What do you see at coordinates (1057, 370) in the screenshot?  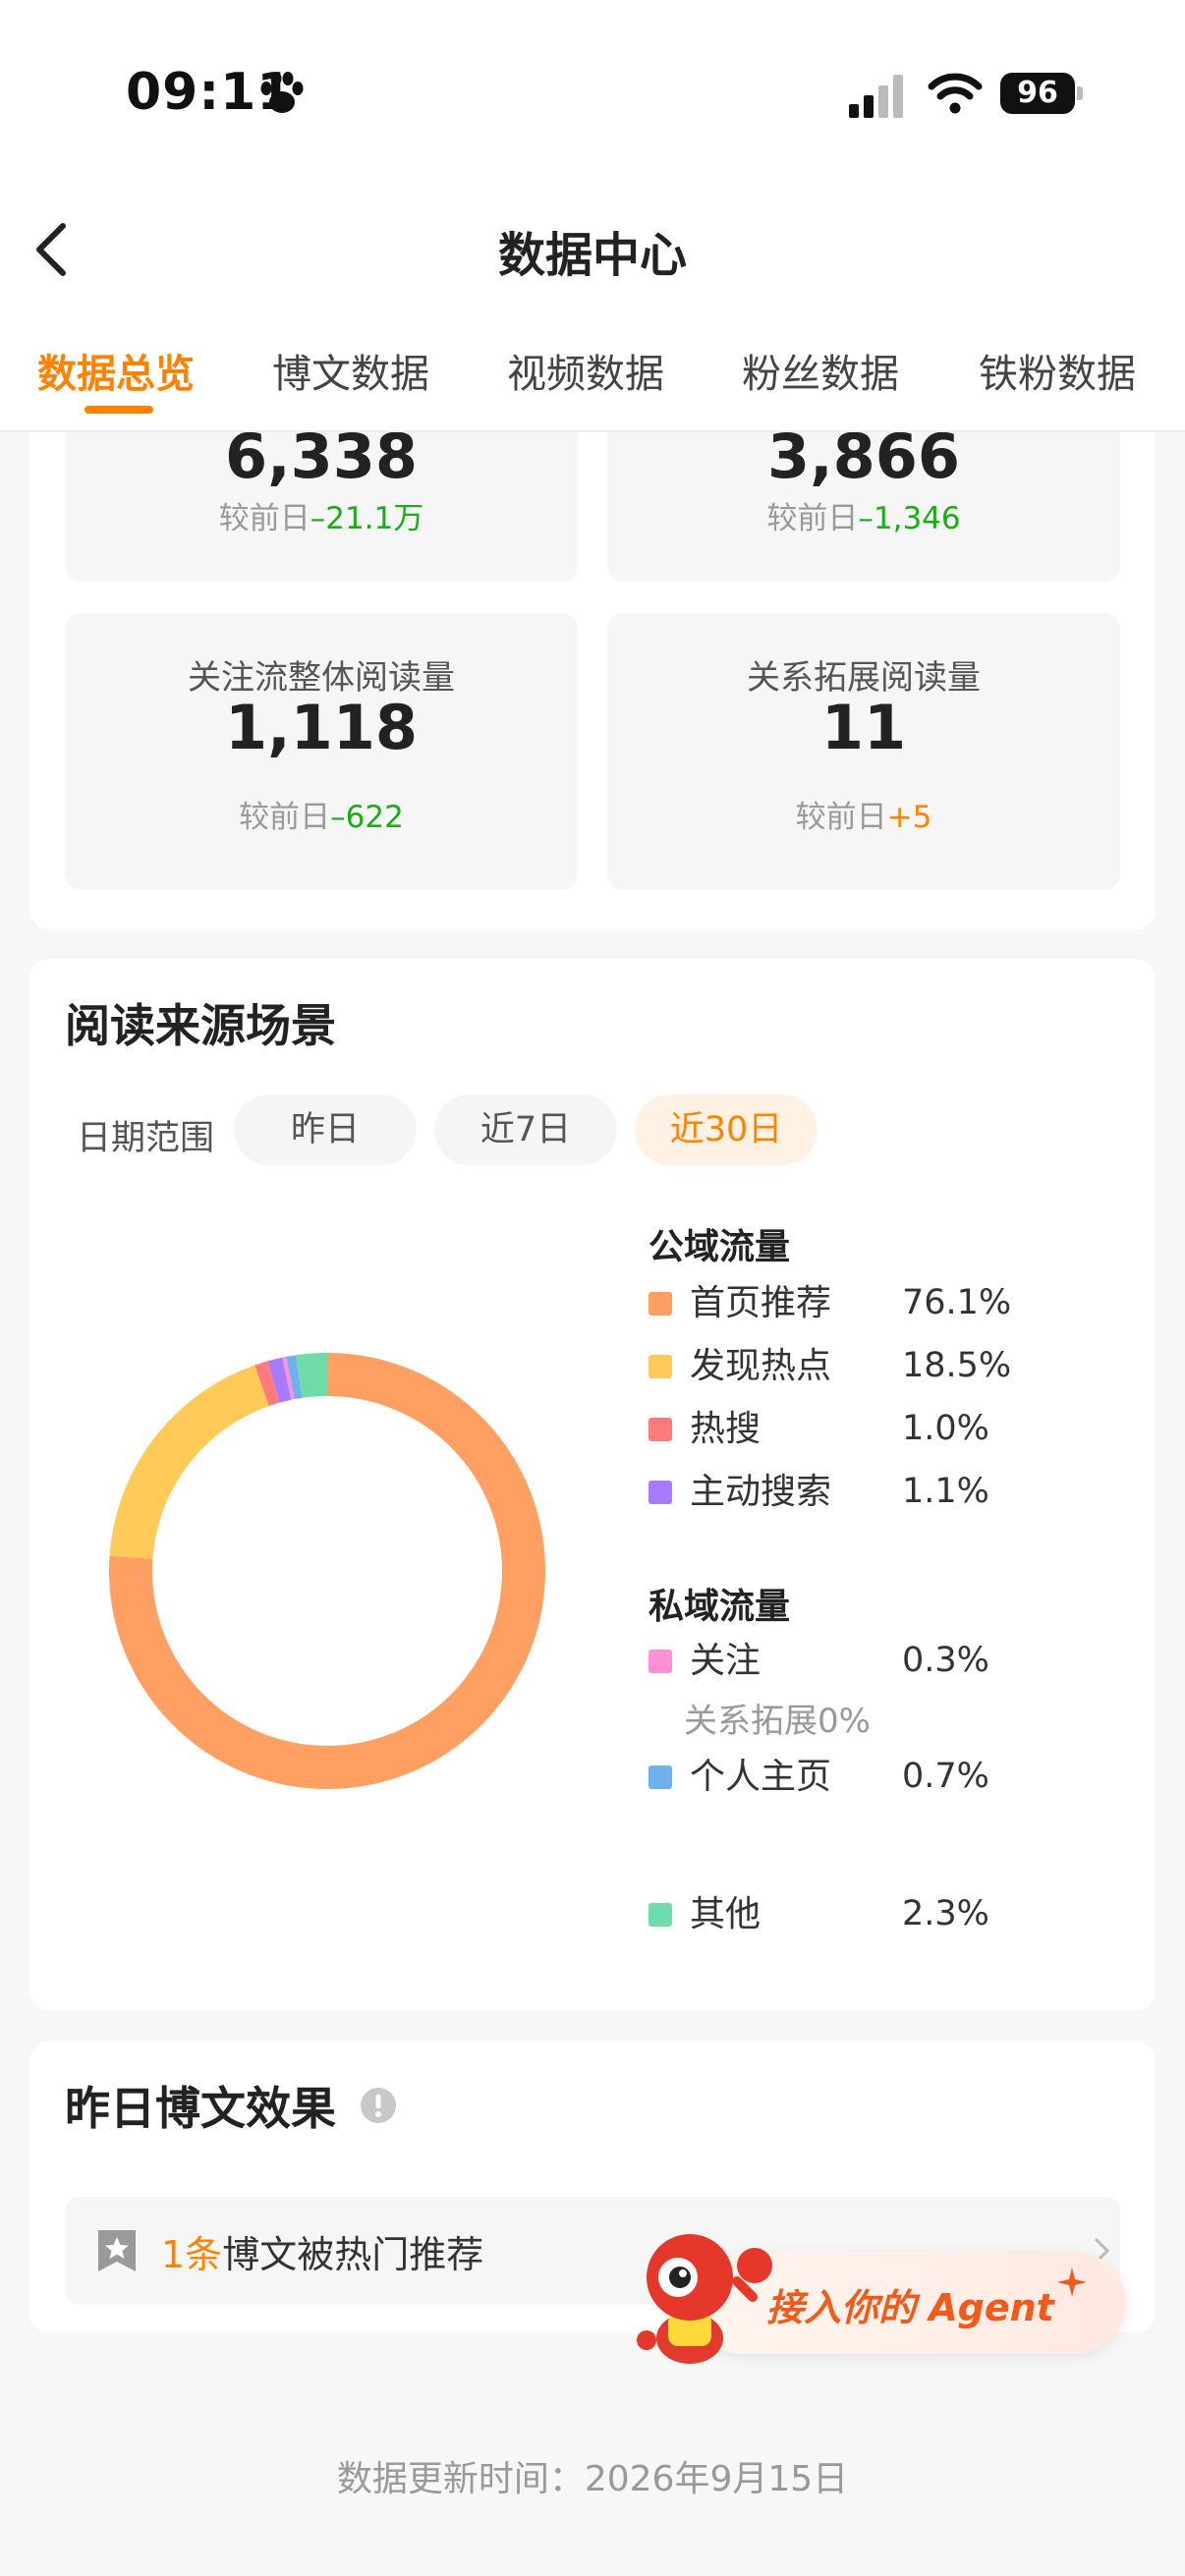 I see `tab-iron-fans: 铁粉数据` at bounding box center [1057, 370].